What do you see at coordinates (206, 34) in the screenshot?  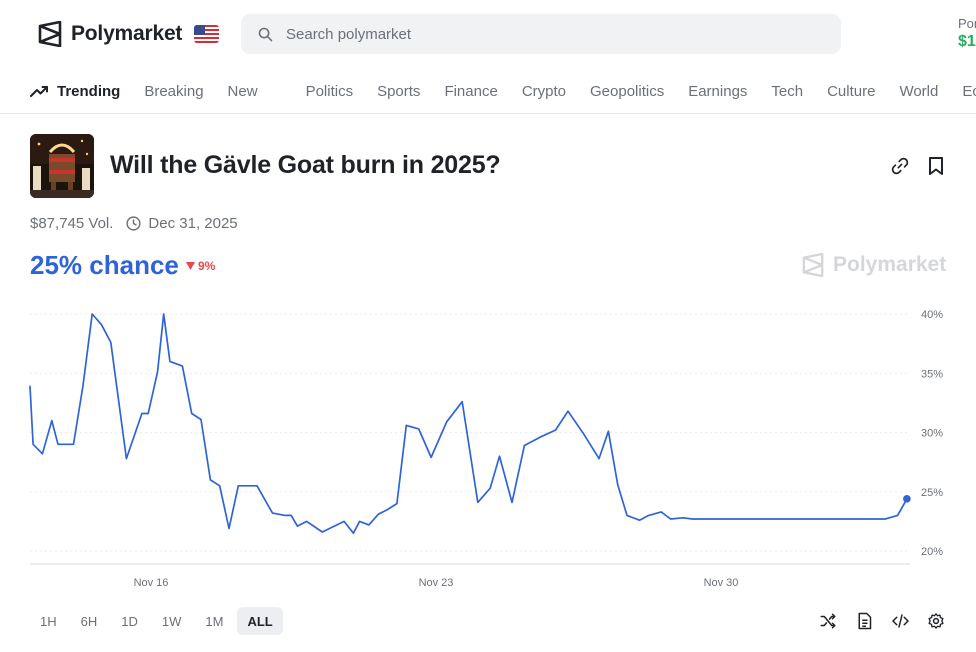 I see `us-flag-icon` at bounding box center [206, 34].